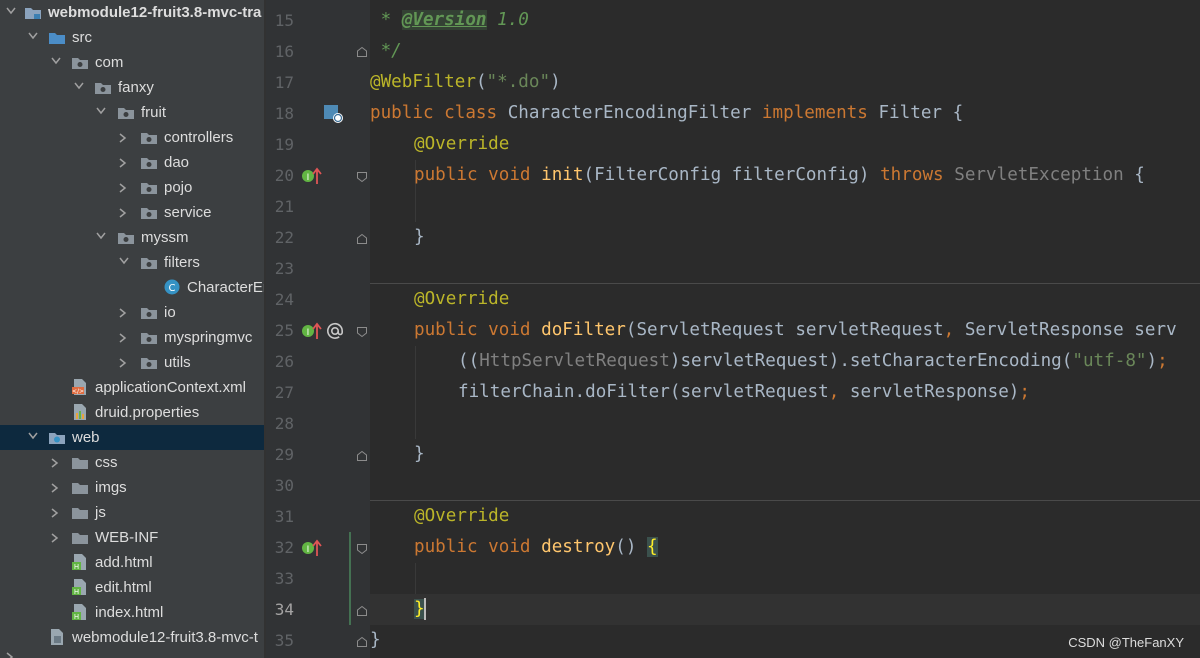 This screenshot has height=658, width=1200. Describe the element at coordinates (80, 411) in the screenshot. I see `properties-file-icon` at that location.